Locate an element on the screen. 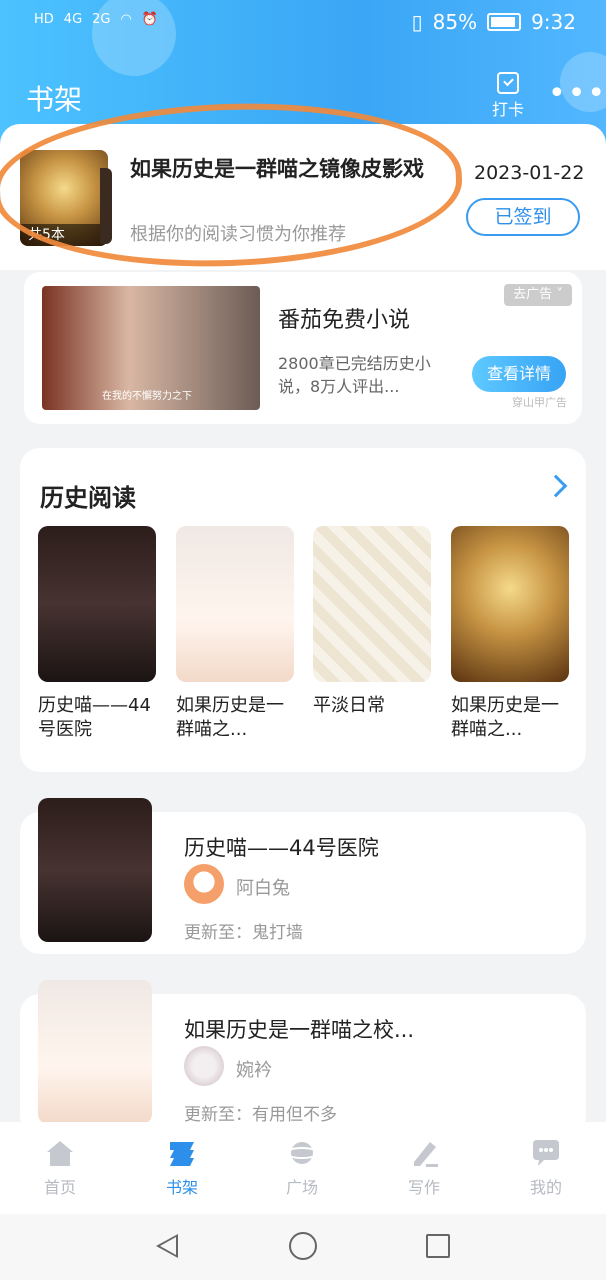  view-details-button: 查看详情 is located at coordinates (519, 374).